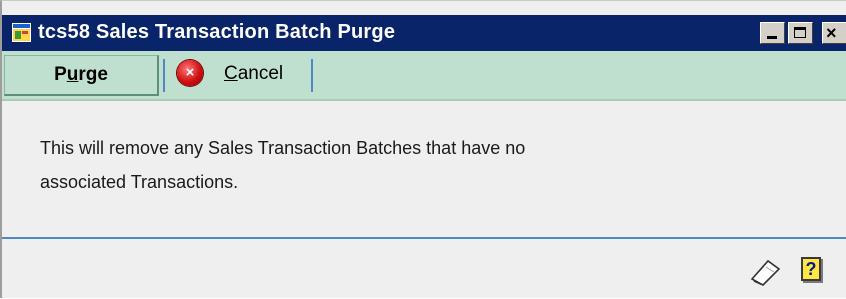 This screenshot has height=299, width=846. I want to click on message-line-2: associated Transactions., so click(139, 182).